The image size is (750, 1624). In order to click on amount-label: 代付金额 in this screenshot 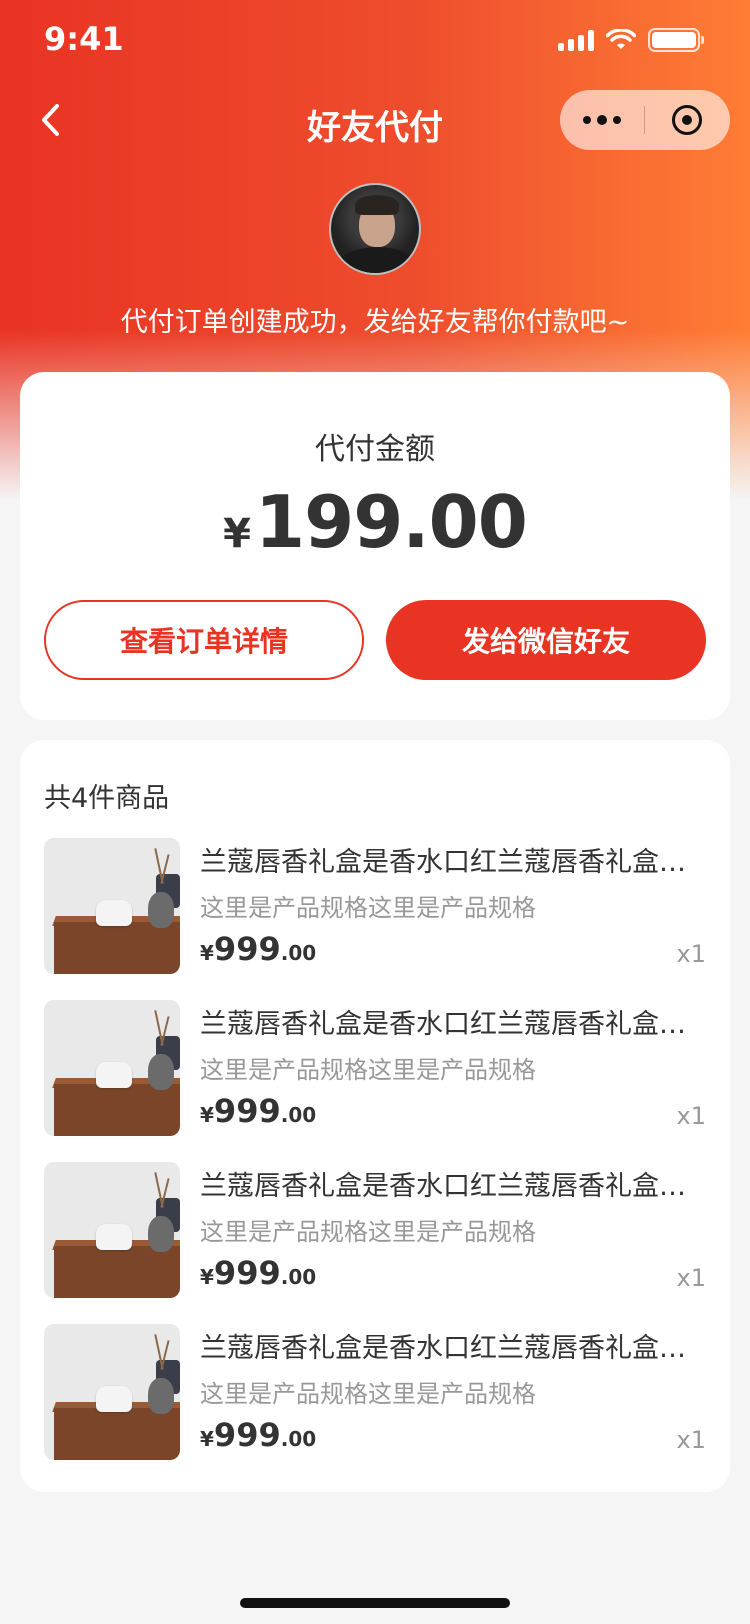, I will do `click(375, 449)`.